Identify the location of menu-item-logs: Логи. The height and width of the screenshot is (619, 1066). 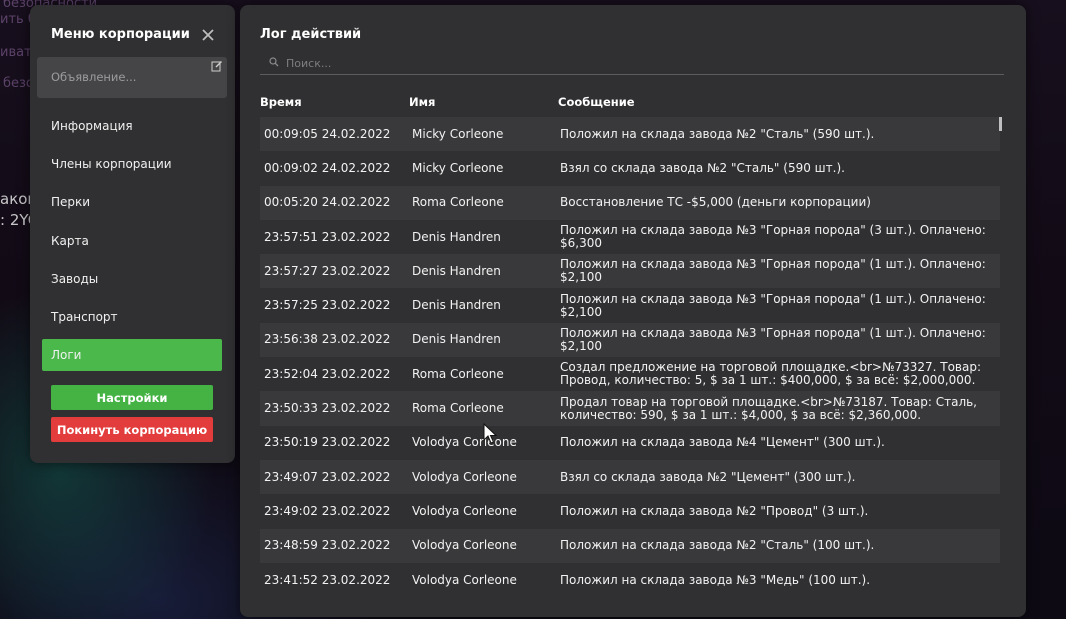
(132, 355).